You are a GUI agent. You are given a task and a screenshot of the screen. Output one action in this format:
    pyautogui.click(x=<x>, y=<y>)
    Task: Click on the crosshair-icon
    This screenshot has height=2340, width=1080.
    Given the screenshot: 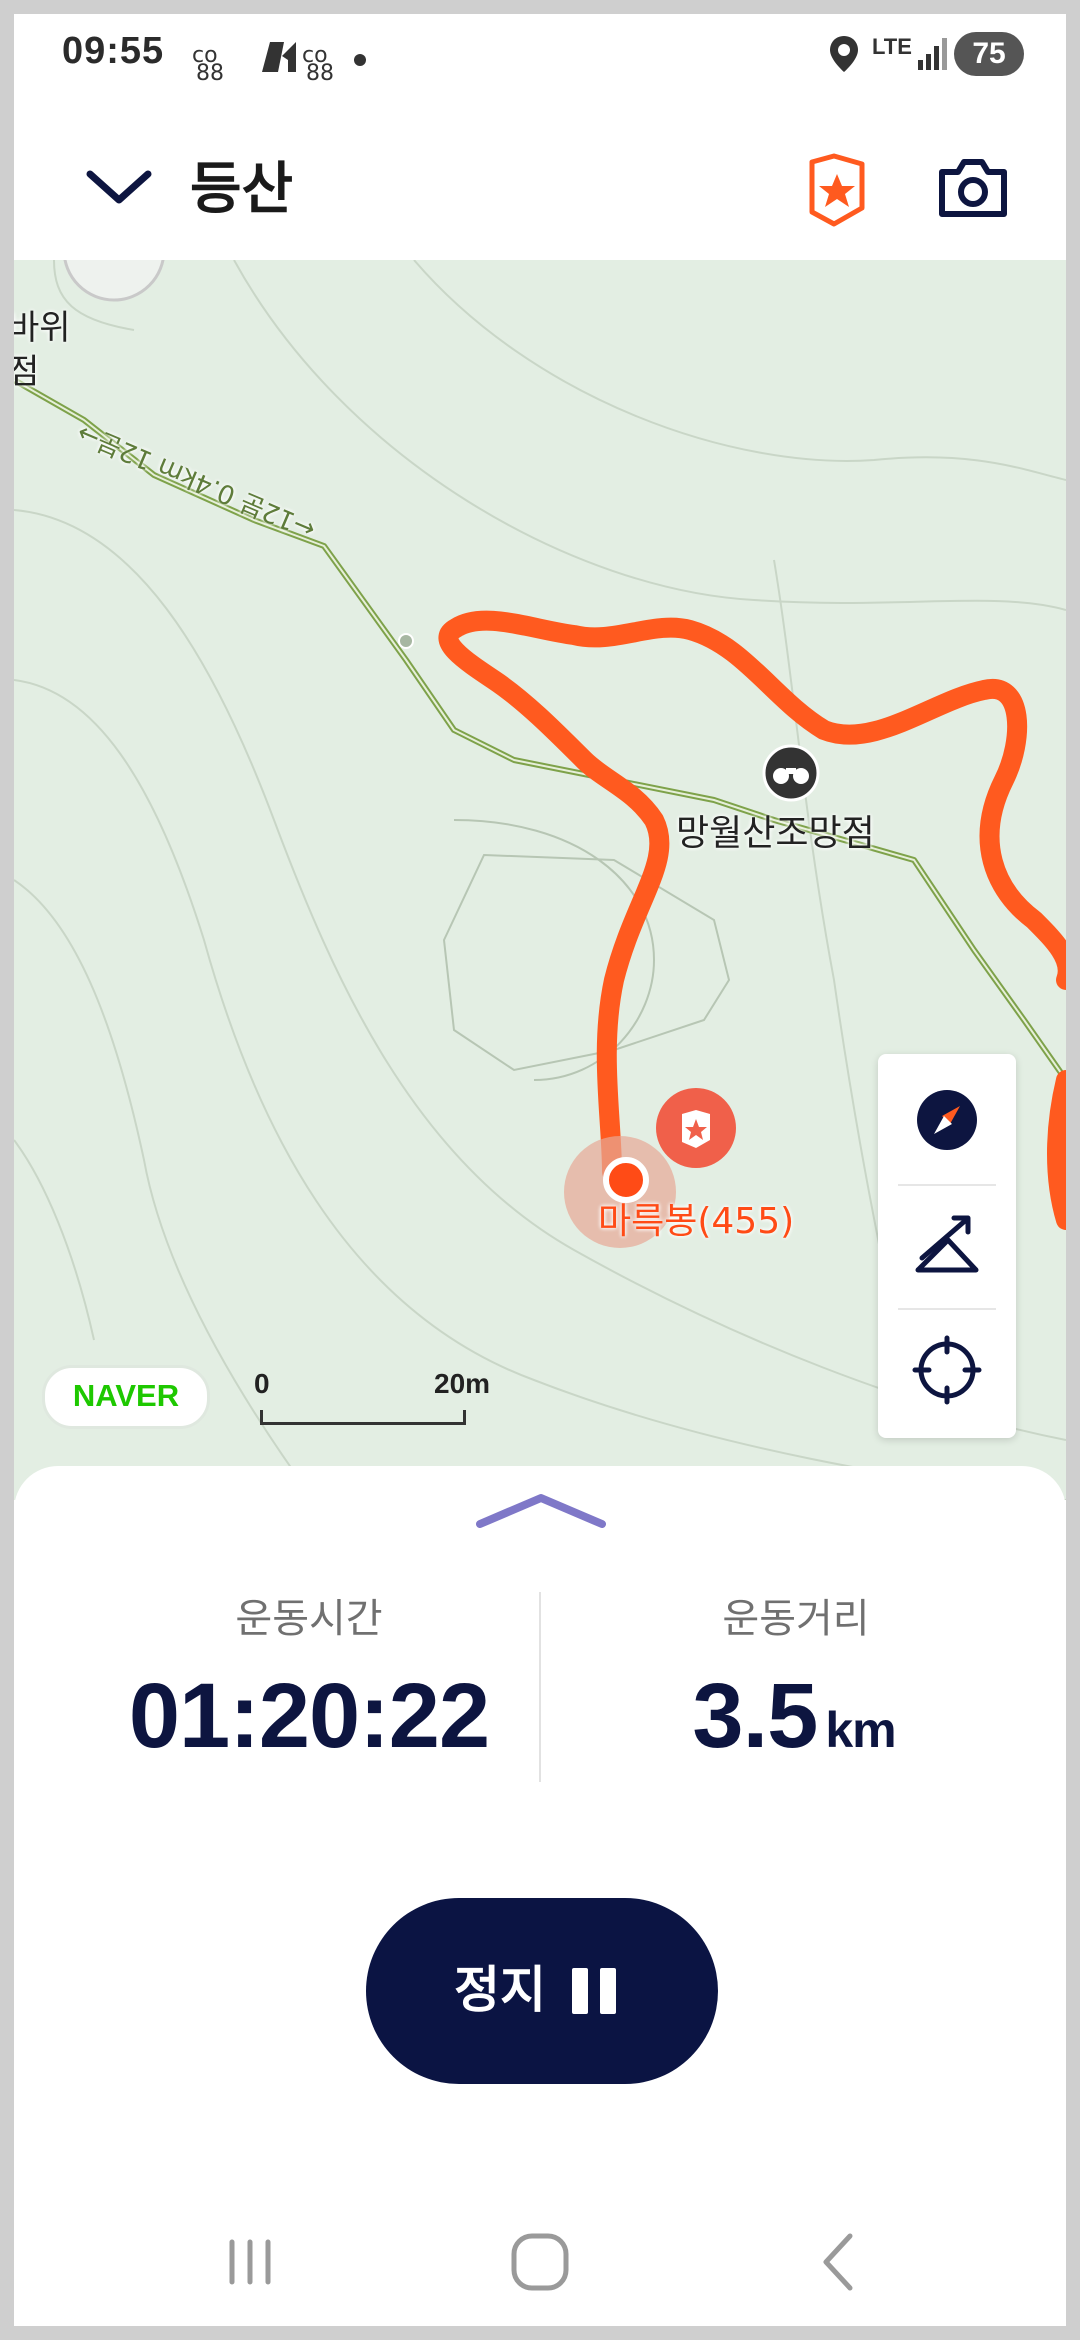 What is the action you would take?
    pyautogui.click(x=947, y=1370)
    